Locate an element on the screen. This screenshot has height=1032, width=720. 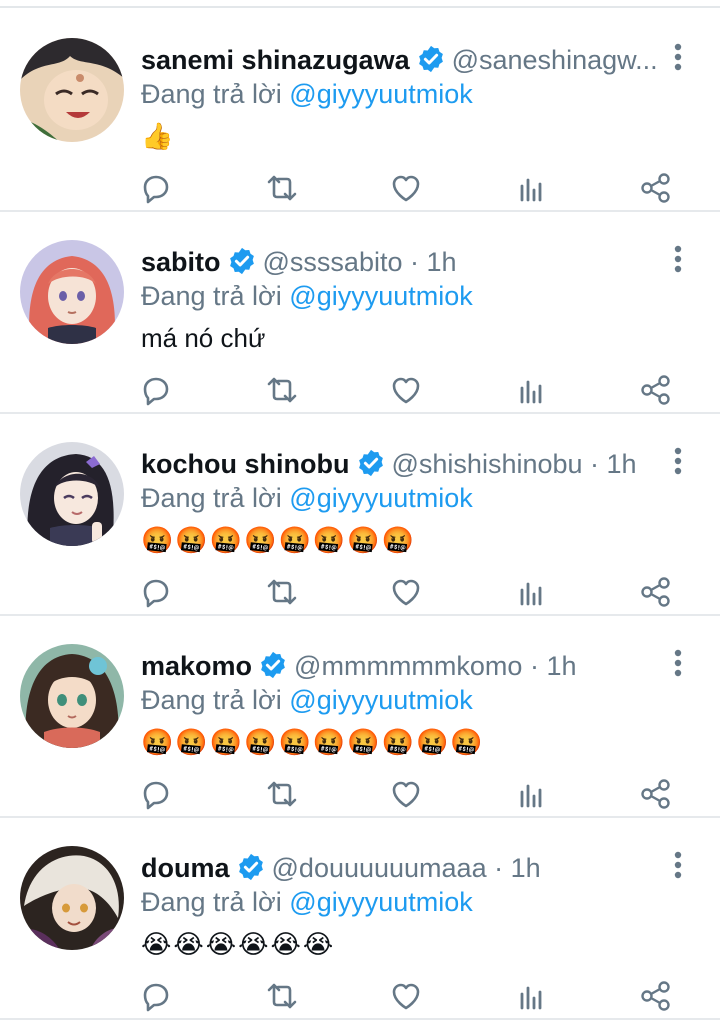
user-handle: @ssssabito is located at coordinates (333, 262).